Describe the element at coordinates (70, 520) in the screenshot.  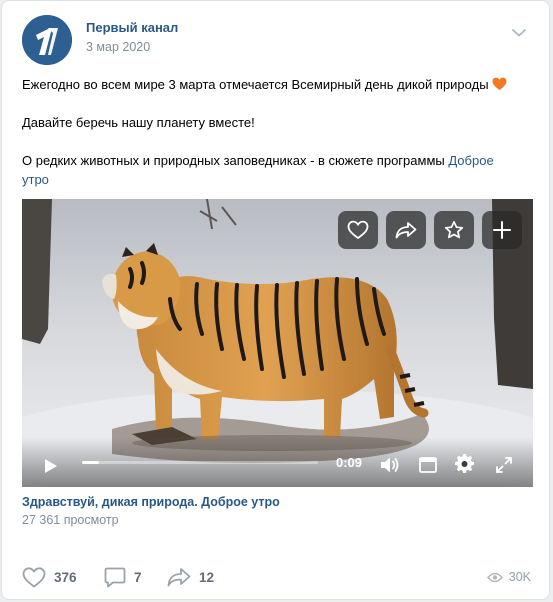
I see `video-view-count: 27 361 просмотр` at that location.